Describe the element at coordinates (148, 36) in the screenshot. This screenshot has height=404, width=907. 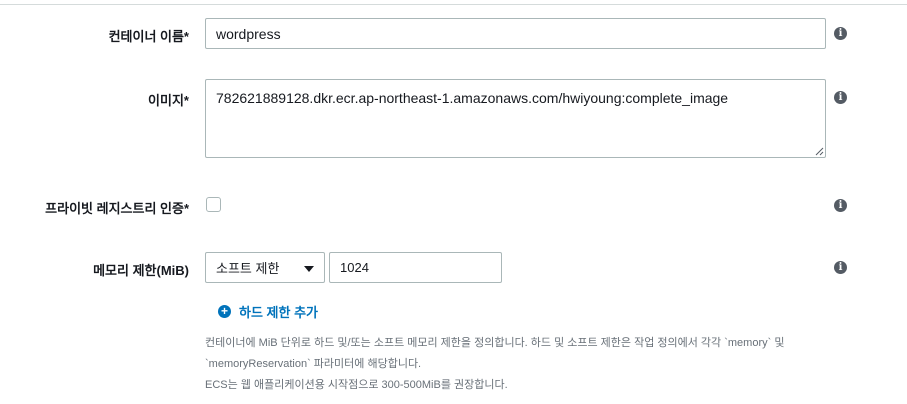
I see `container-name-label: 컨테이너 이름*` at that location.